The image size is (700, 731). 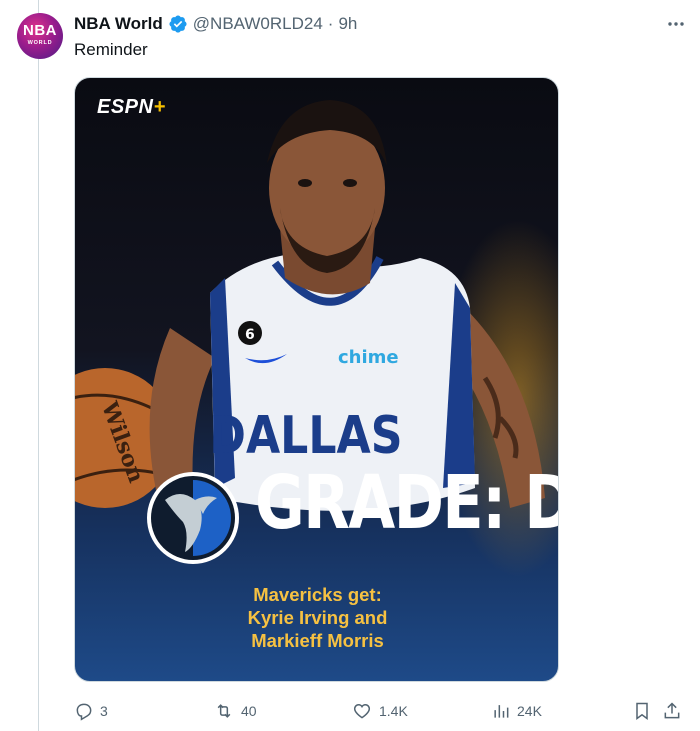 I want to click on tweet-header: NBA World @NBAW0RLD24 · 9h, so click(x=215, y=24).